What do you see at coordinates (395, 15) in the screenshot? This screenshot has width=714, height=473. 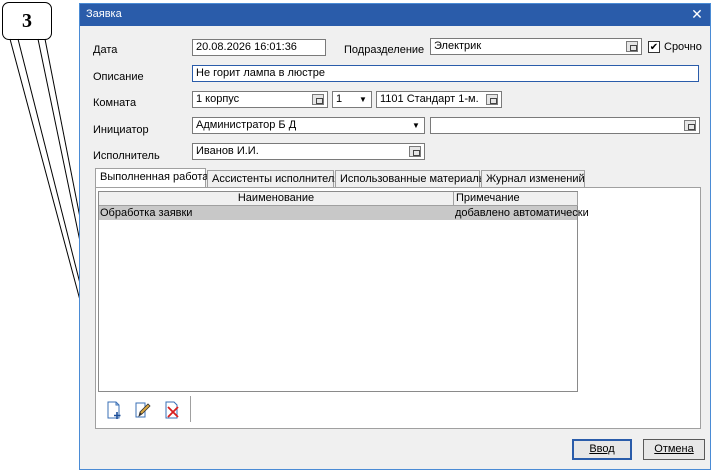 I see `title-bar: Заявка ✕` at bounding box center [395, 15].